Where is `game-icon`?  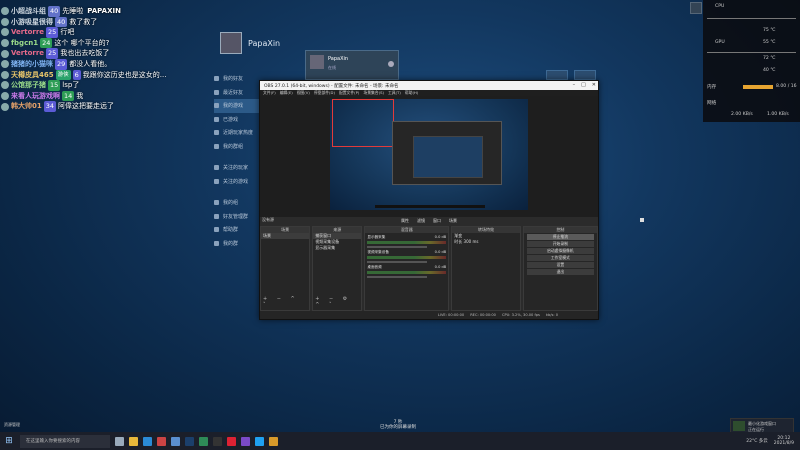
game-icon is located at coordinates (161, 441).